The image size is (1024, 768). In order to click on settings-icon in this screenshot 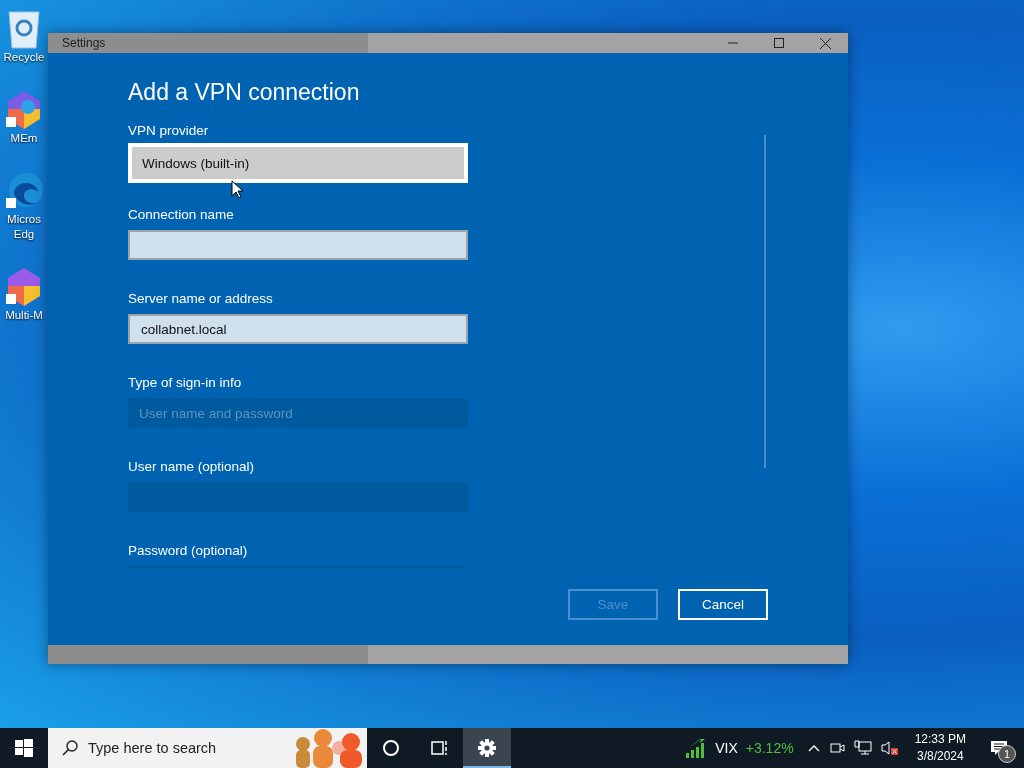, I will do `click(487, 748)`.